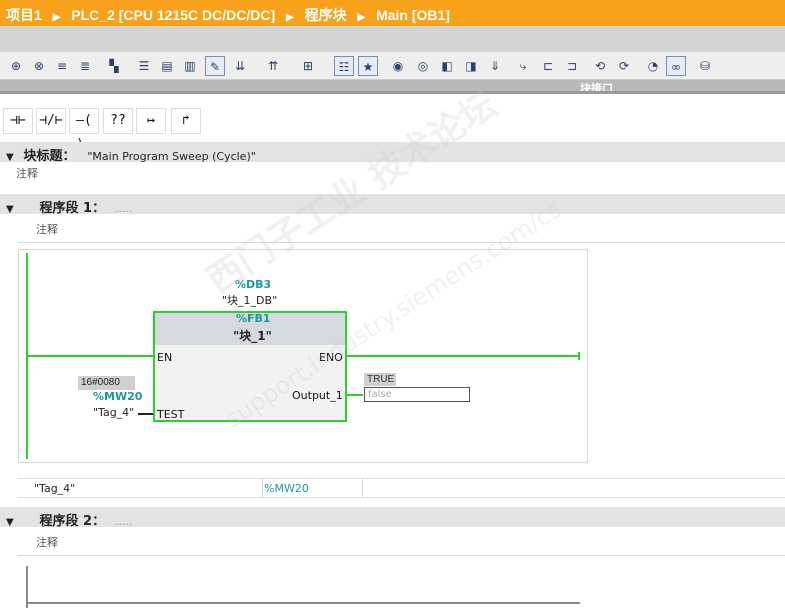 The width and height of the screenshot is (785, 608). Describe the element at coordinates (145, 414) in the screenshot. I see `test-wire` at that location.